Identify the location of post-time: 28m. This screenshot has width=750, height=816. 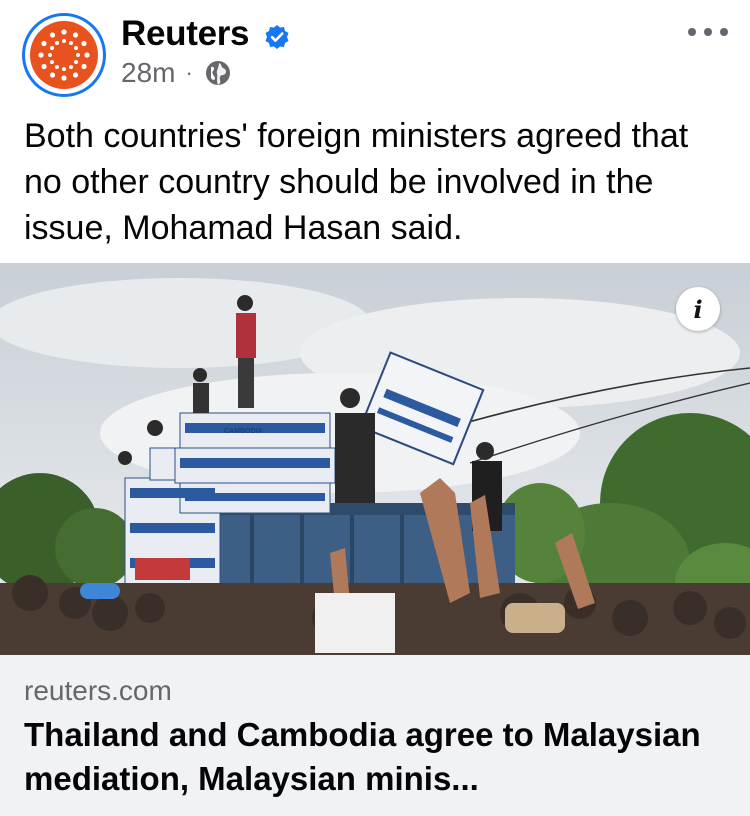
(148, 73).